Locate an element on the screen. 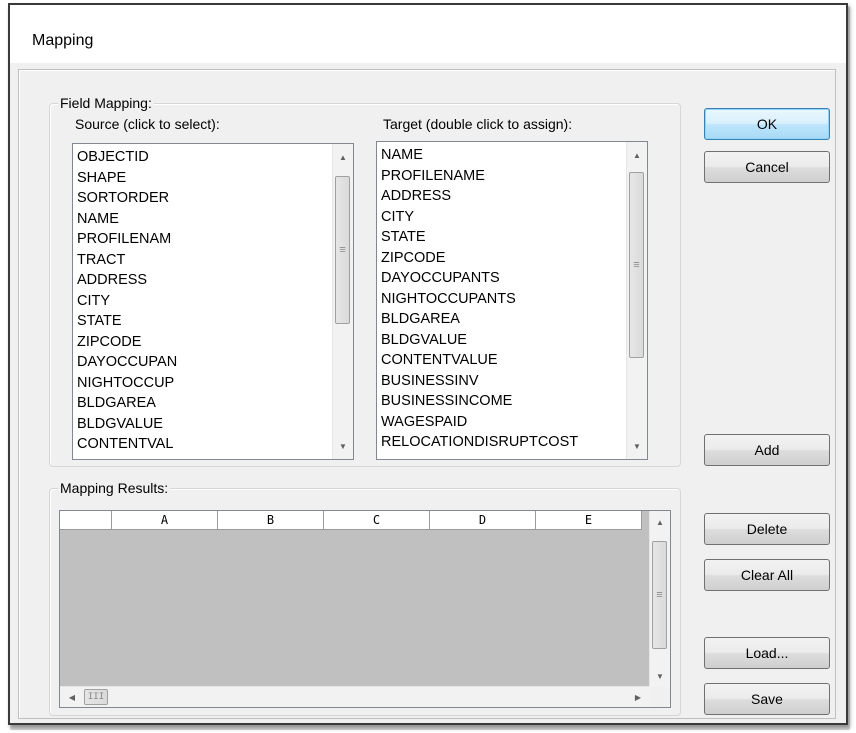 The image size is (856, 733). target-list-item: DAYOCCUPANTS is located at coordinates (503, 279).